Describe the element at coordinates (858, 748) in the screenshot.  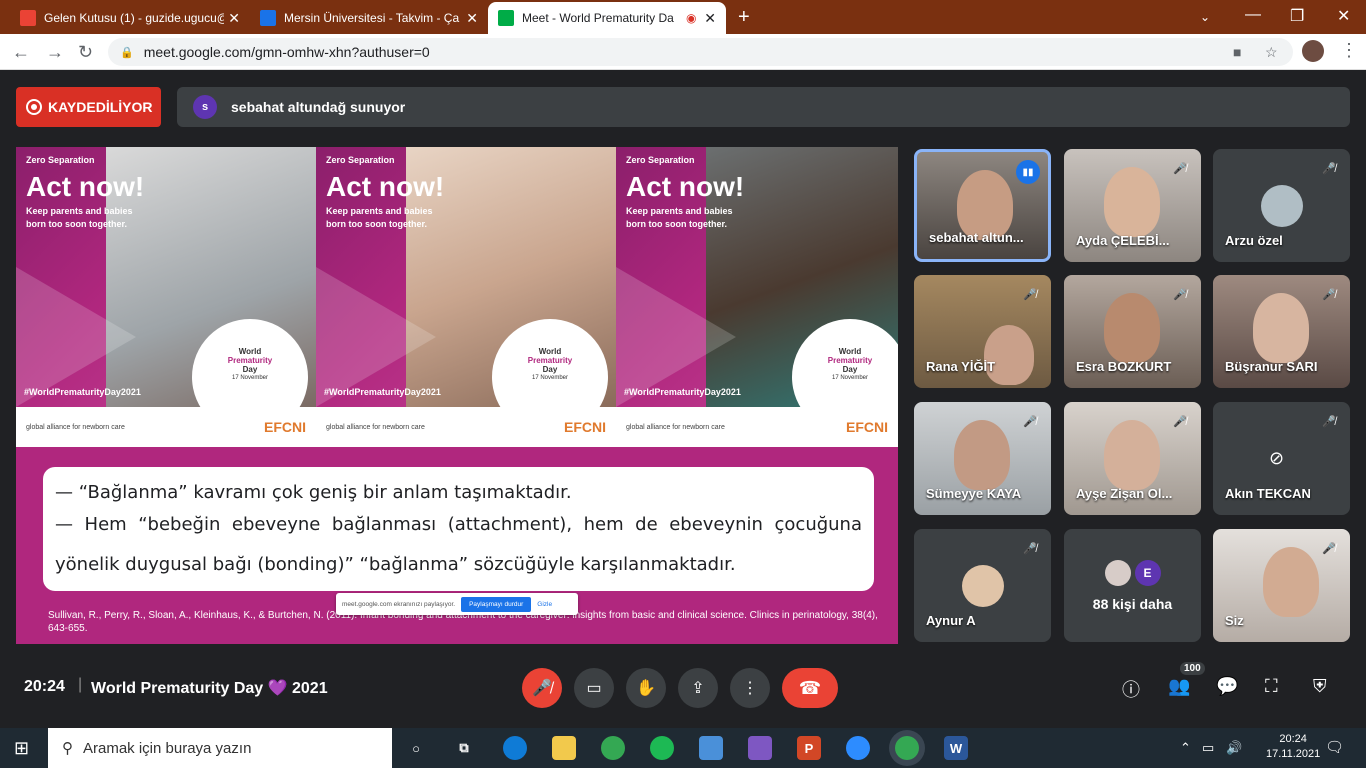
I see `zoom-icon` at that location.